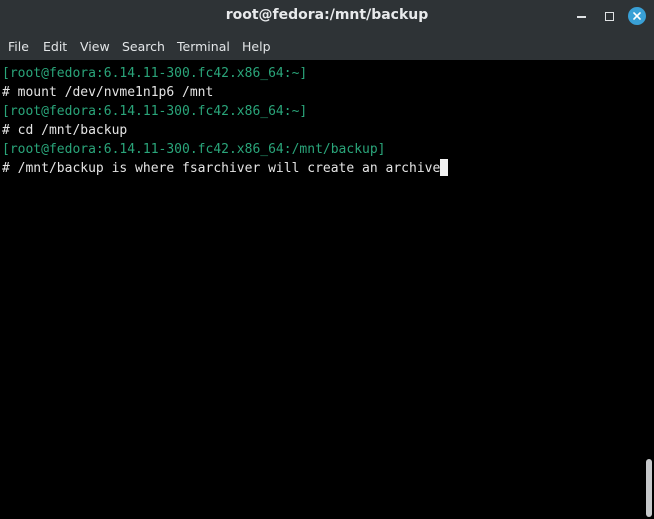 The height and width of the screenshot is (519, 654). I want to click on menu-help: Help, so click(256, 46).